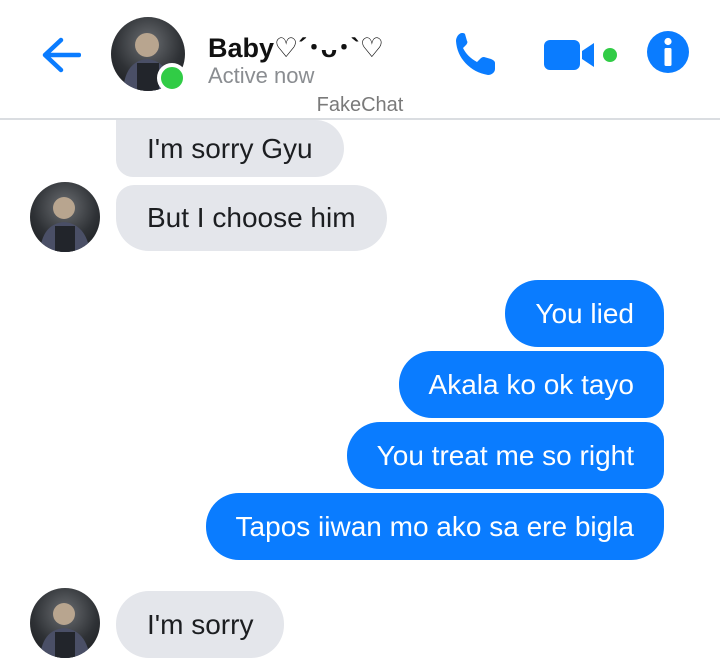 The image size is (720, 668). What do you see at coordinates (261, 75) in the screenshot?
I see `active-status: Active now` at bounding box center [261, 75].